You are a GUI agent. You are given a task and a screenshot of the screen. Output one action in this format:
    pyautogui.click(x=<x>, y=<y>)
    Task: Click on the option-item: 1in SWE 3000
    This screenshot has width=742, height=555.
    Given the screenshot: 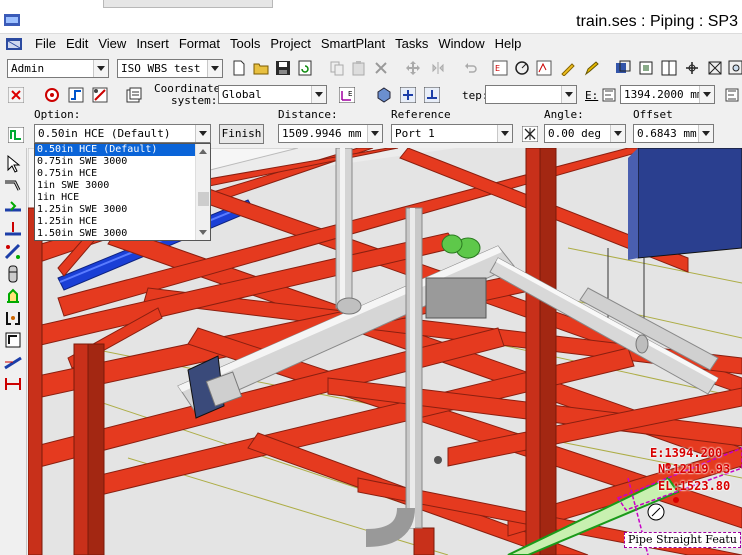 What is the action you would take?
    pyautogui.click(x=122, y=186)
    